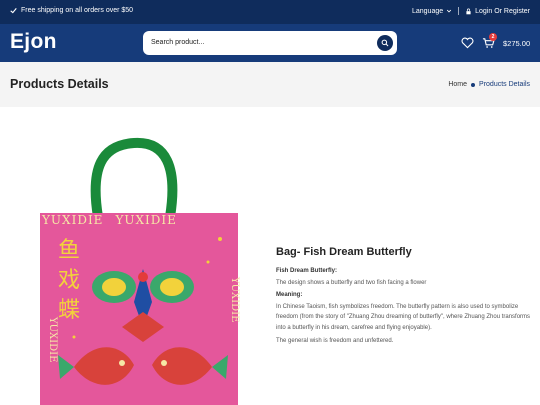  What do you see at coordinates (77, 10) in the screenshot?
I see `shipping-text: Free shipping on all orders over $50` at bounding box center [77, 10].